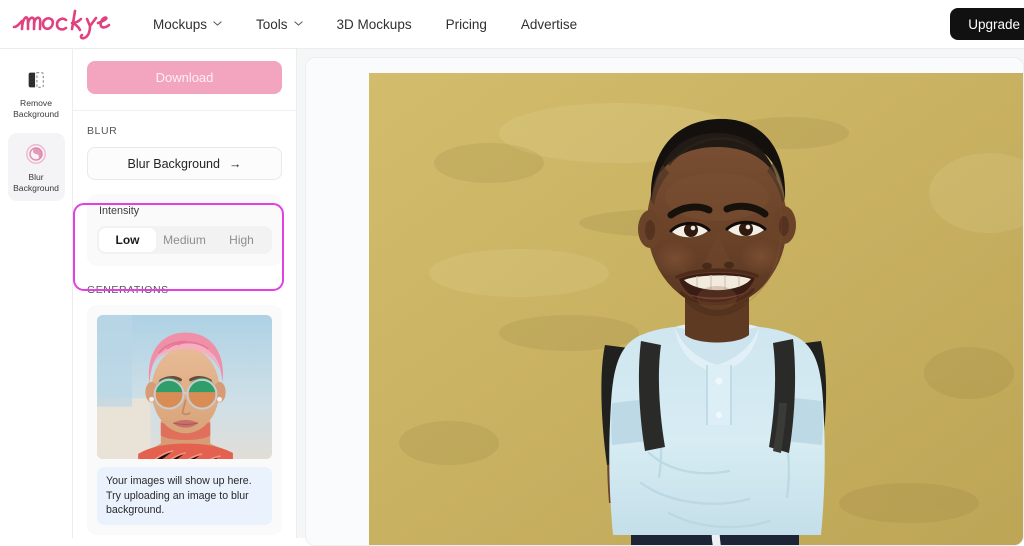 The width and height of the screenshot is (1024, 546). Describe the element at coordinates (36, 182) in the screenshot. I see `rail-item-label: Blur Background` at that location.